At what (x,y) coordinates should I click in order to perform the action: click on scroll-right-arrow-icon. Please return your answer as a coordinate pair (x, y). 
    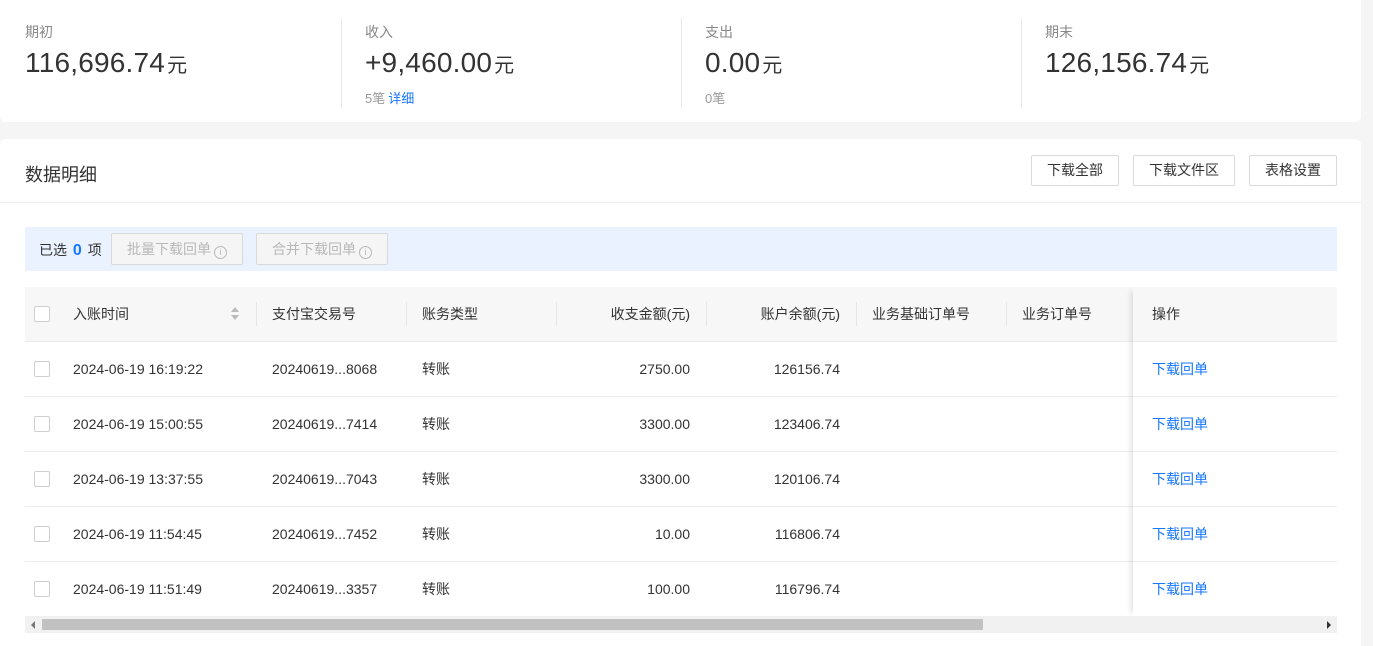
    Looking at the image, I should click on (1329, 625).